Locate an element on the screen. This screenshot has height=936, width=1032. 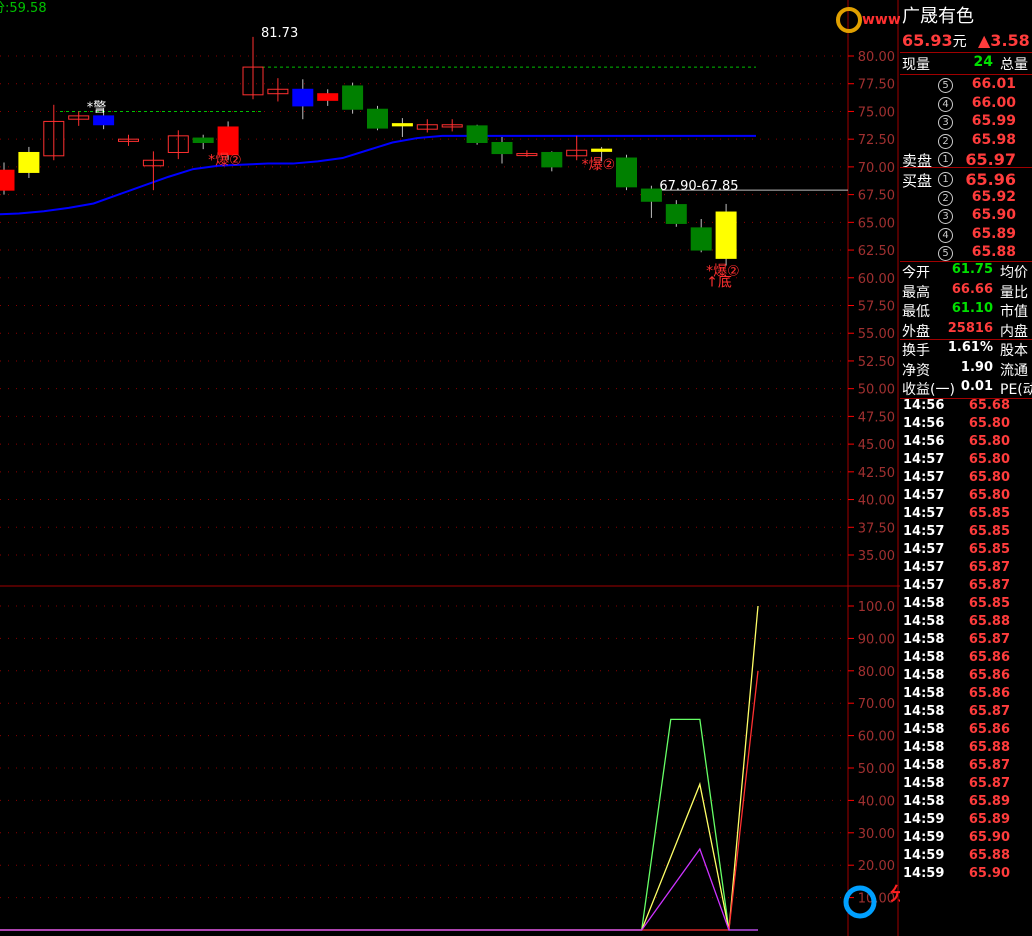
y-tick-label: 77.50 is located at coordinates (876, 85).